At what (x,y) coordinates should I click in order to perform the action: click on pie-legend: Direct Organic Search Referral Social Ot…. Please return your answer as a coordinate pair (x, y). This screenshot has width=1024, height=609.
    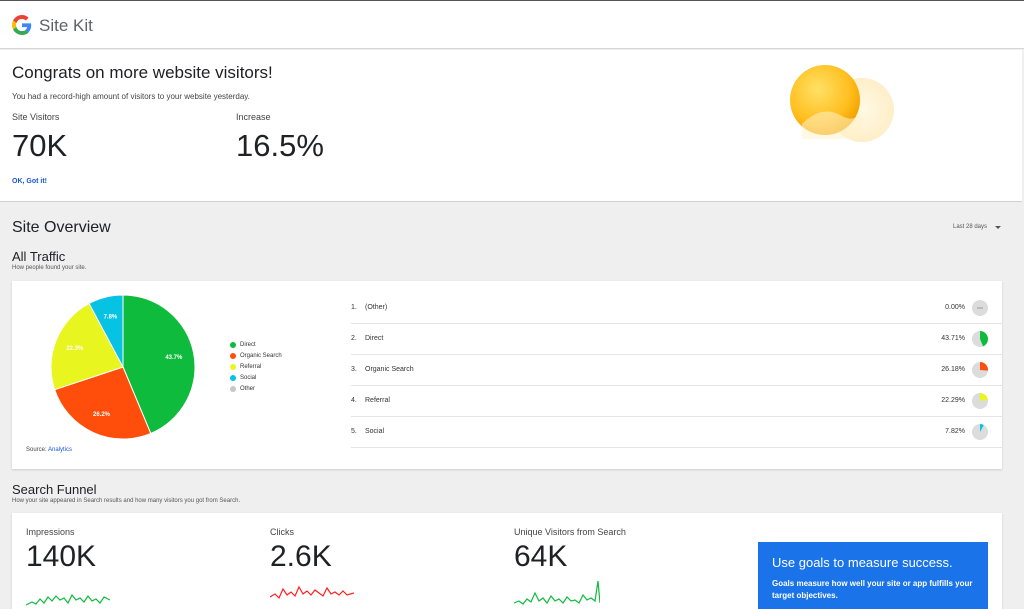
    Looking at the image, I should click on (256, 366).